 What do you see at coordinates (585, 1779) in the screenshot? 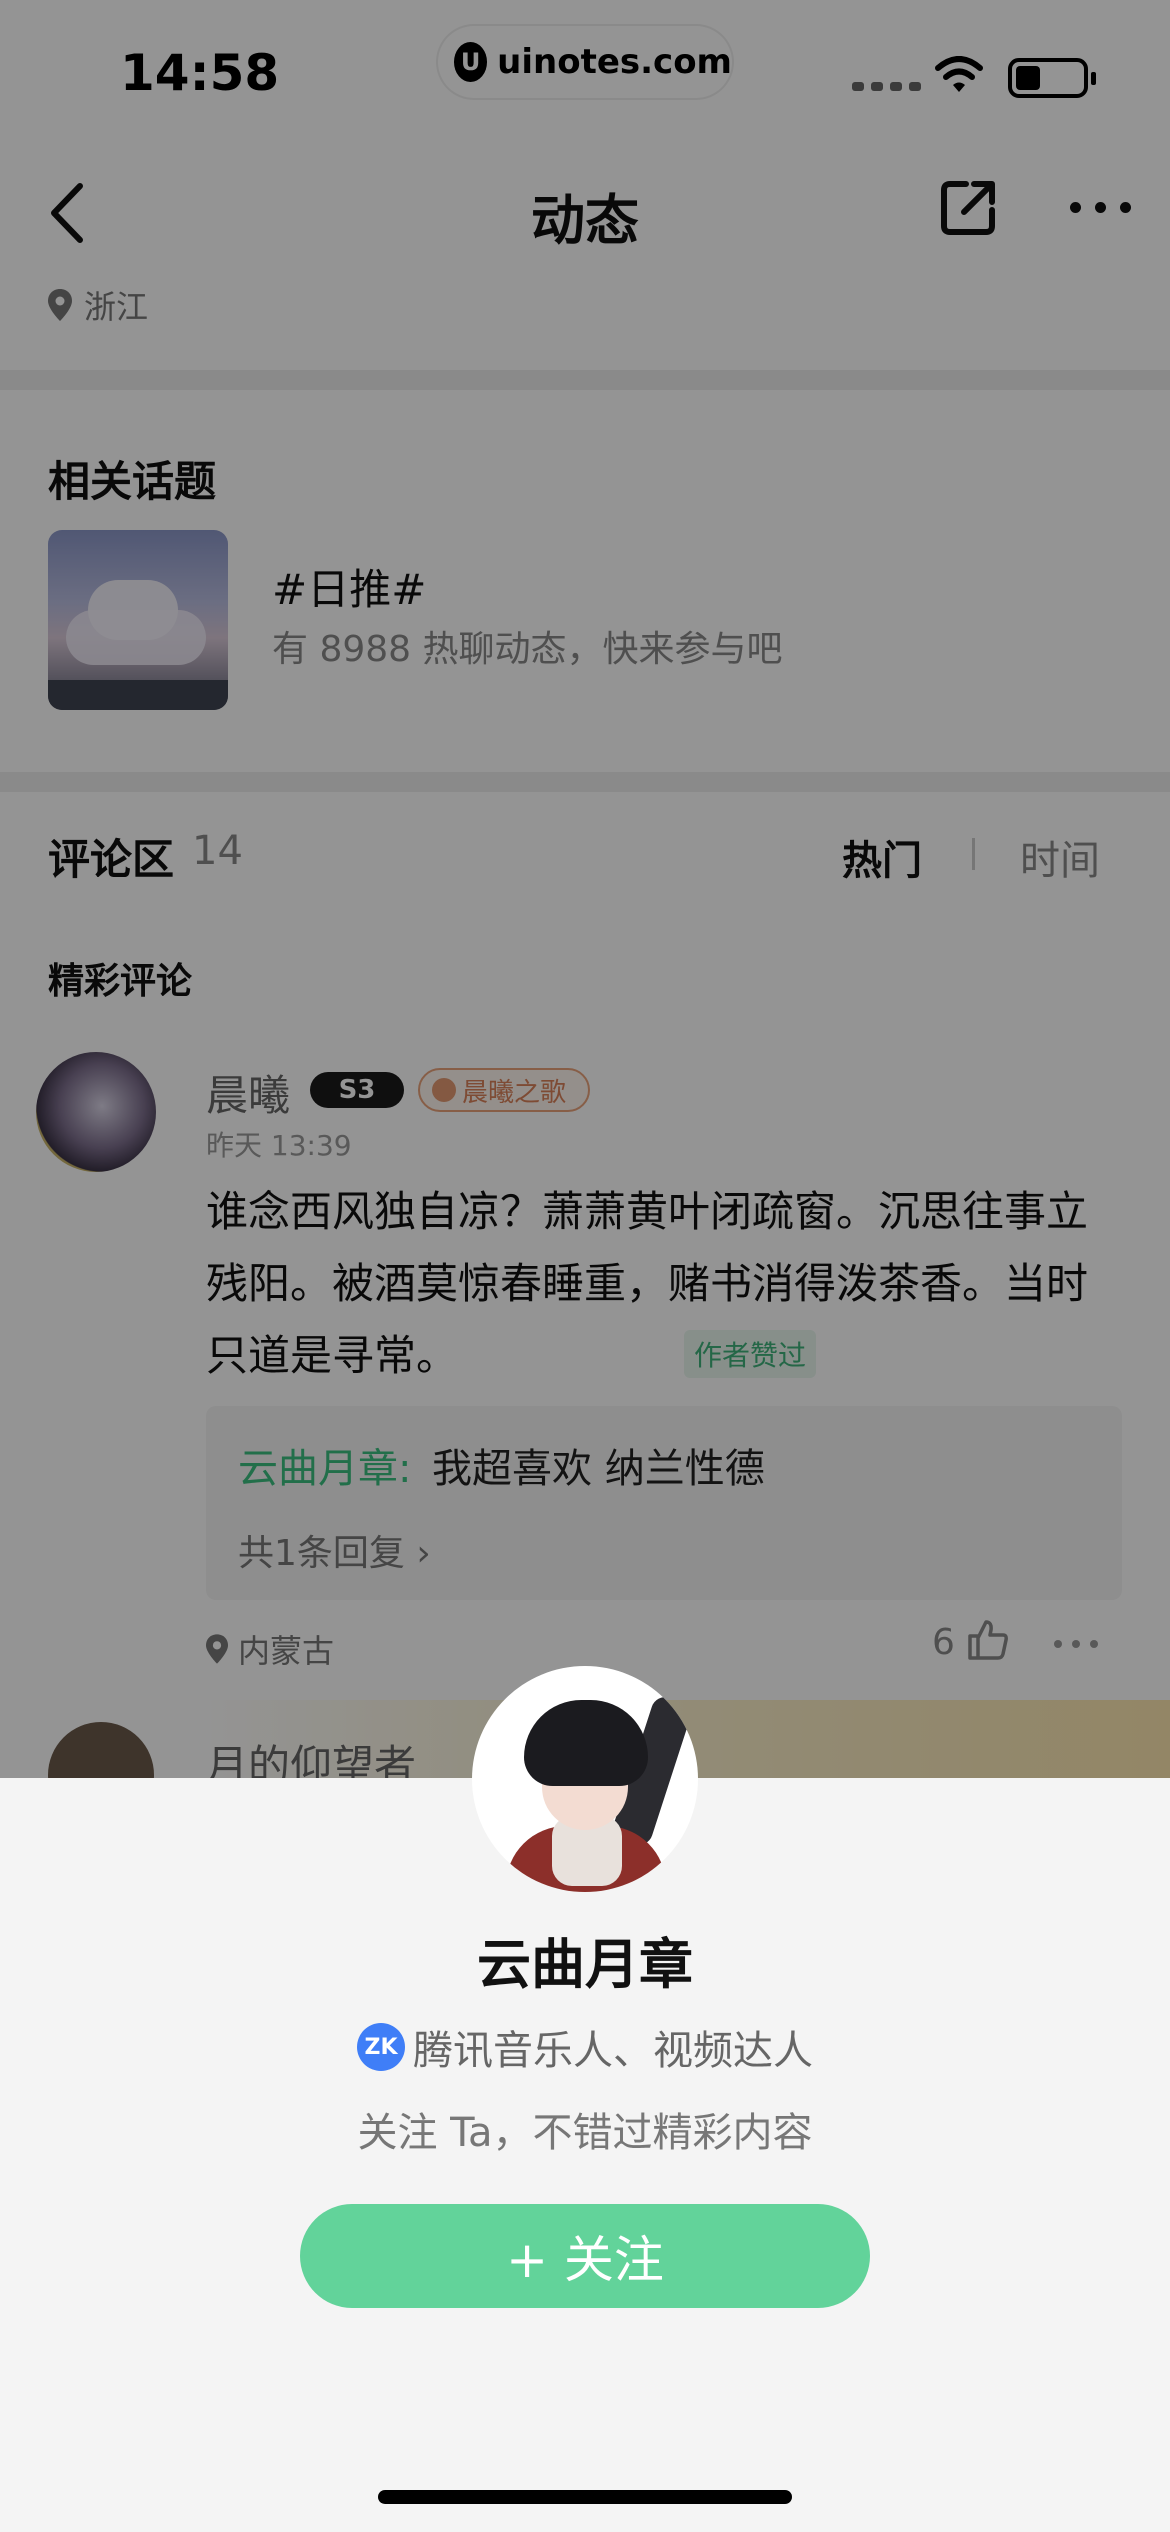
I see `avatar` at bounding box center [585, 1779].